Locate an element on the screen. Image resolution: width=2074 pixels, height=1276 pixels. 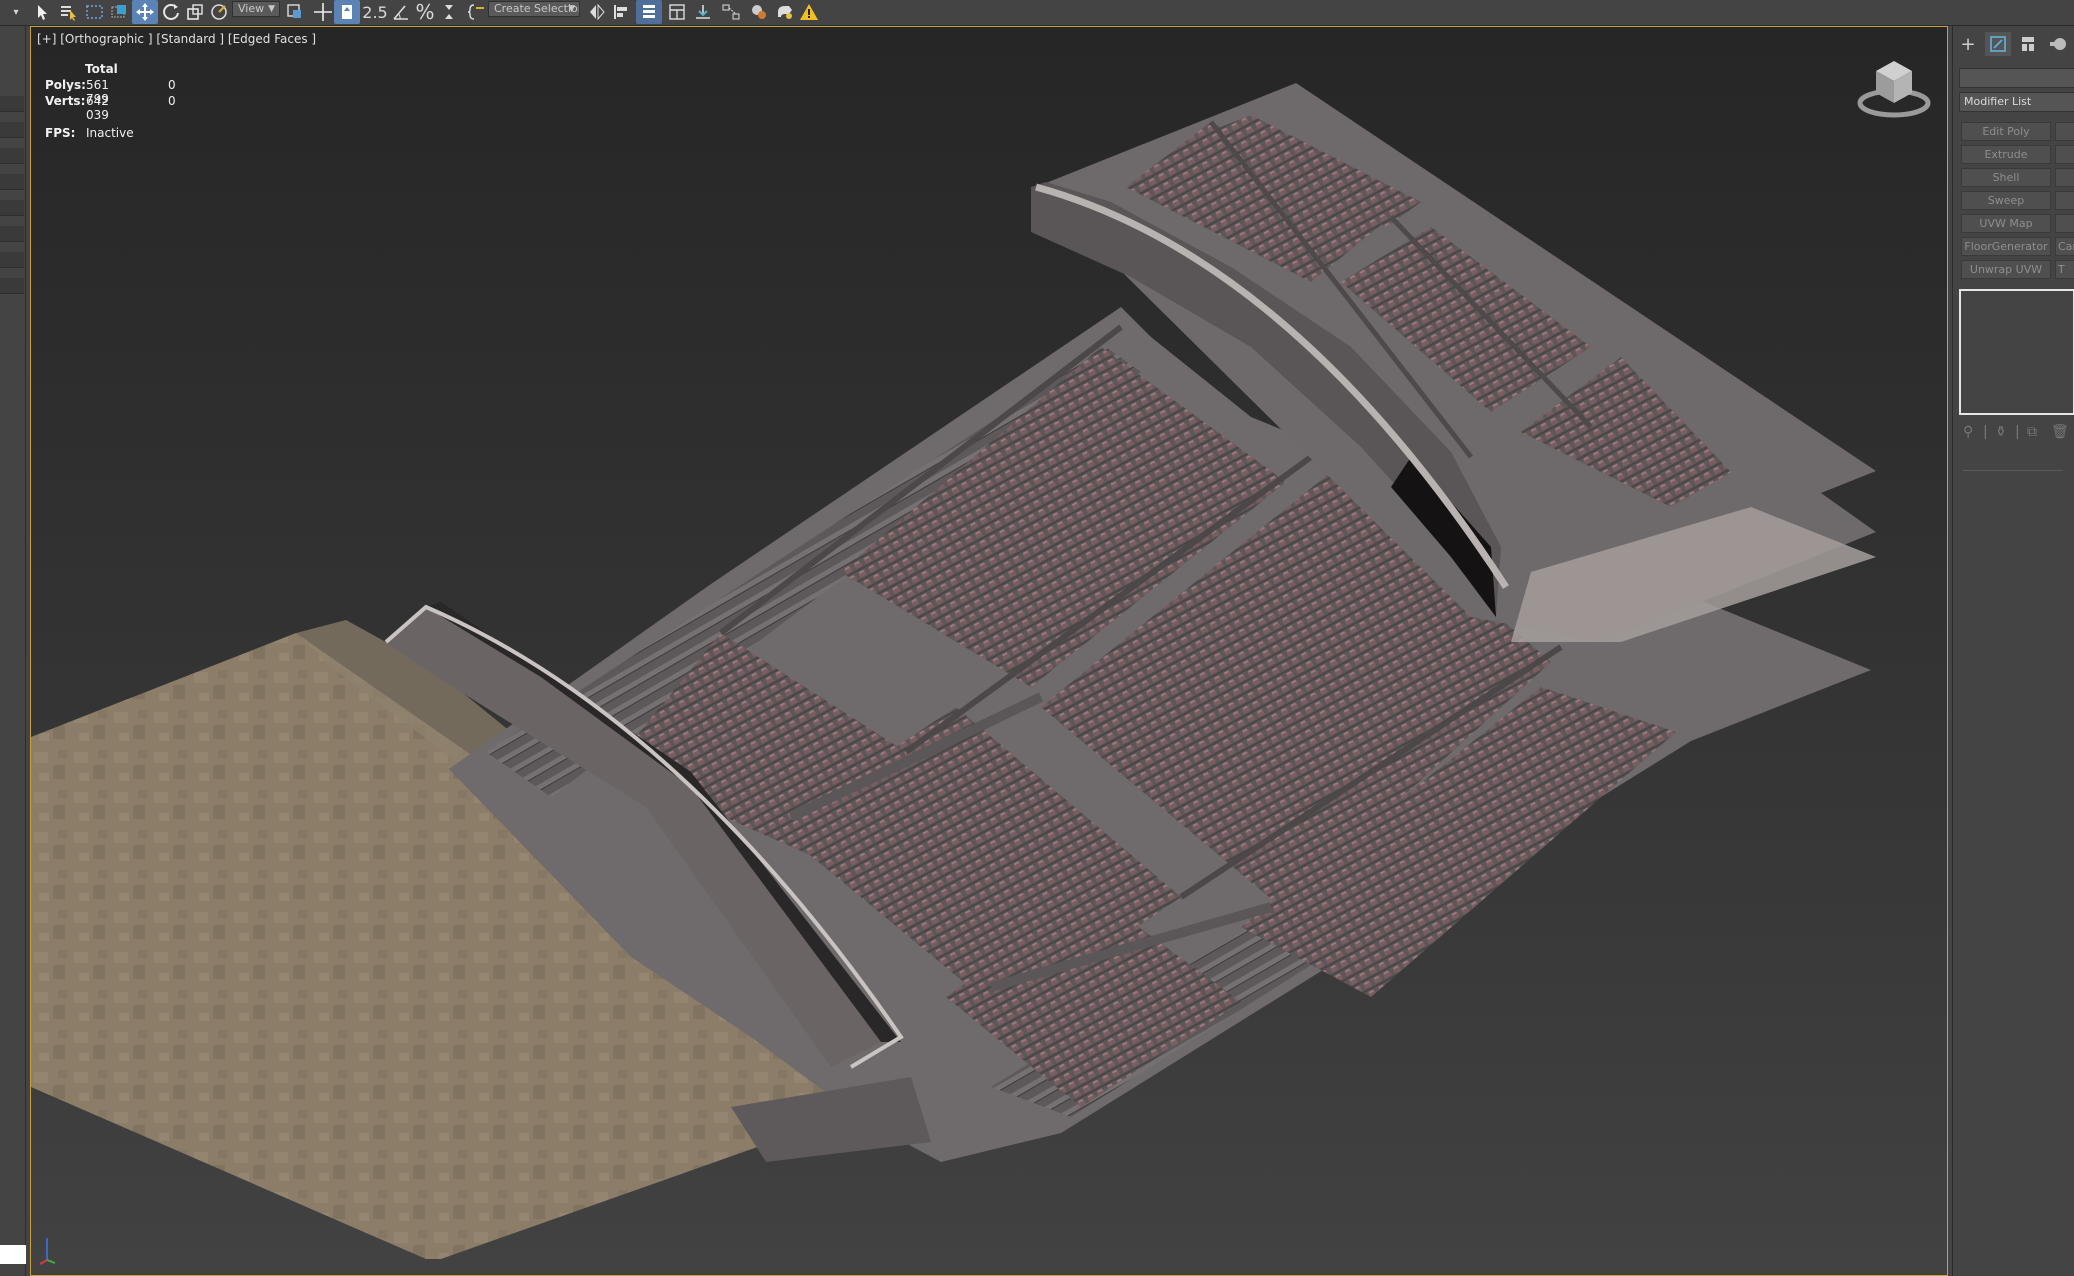
polys-label: Polys: is located at coordinates (65, 85).